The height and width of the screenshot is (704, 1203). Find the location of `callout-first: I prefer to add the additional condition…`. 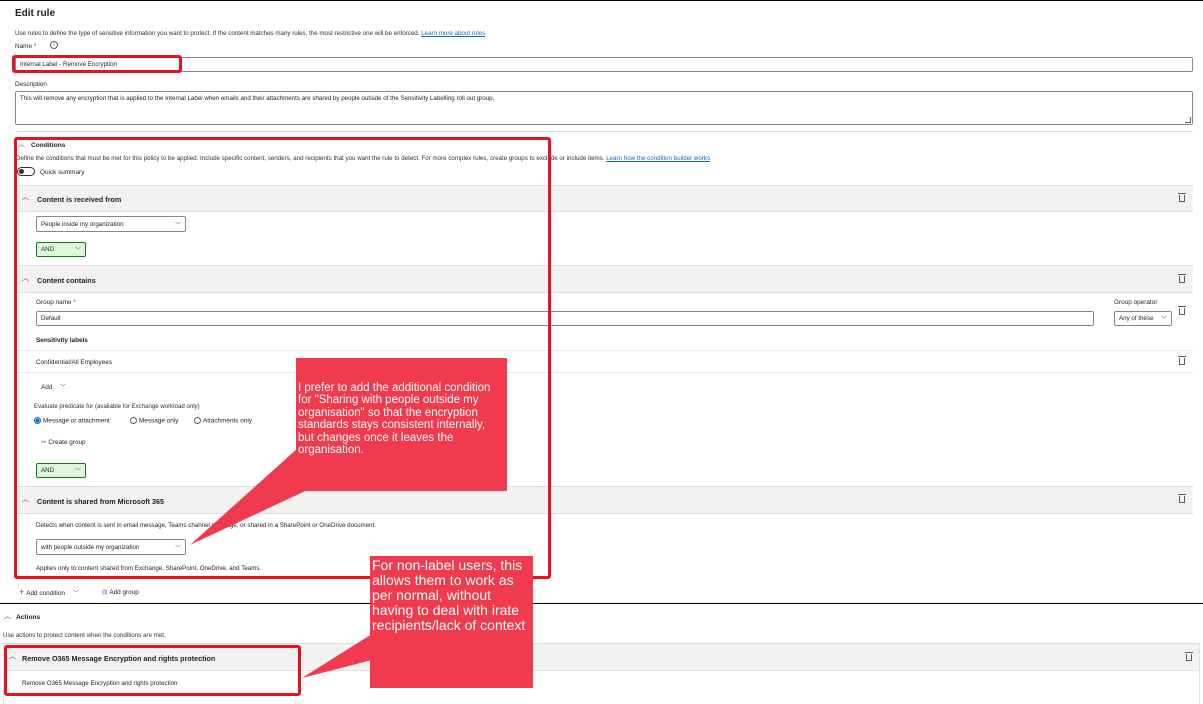

callout-first: I prefer to add the additional condition… is located at coordinates (401, 424).